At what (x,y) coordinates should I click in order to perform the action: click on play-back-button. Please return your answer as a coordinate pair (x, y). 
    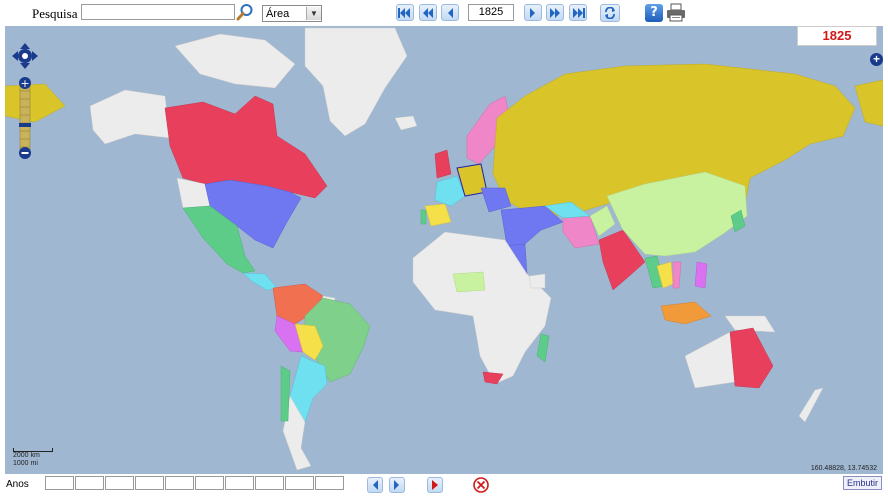
    Looking at the image, I should click on (375, 485).